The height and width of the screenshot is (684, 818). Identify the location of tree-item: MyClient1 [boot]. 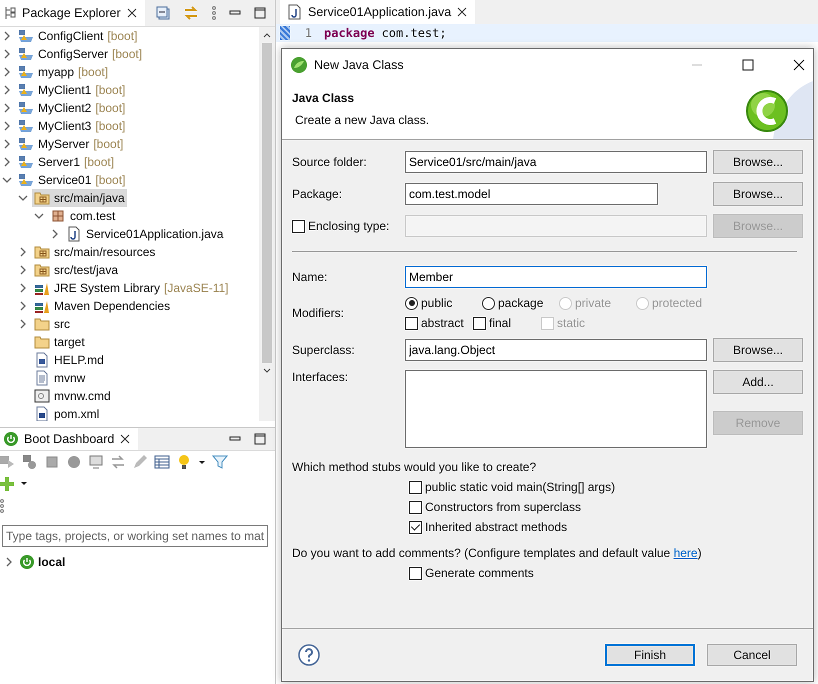
(72, 90).